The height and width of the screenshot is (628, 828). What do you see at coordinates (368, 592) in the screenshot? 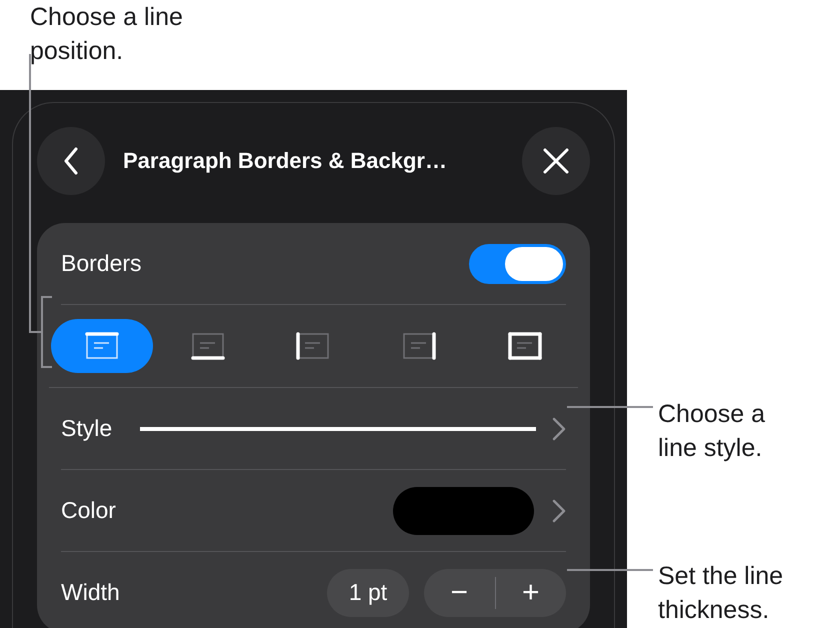
I see `width-value: 1 pt` at bounding box center [368, 592].